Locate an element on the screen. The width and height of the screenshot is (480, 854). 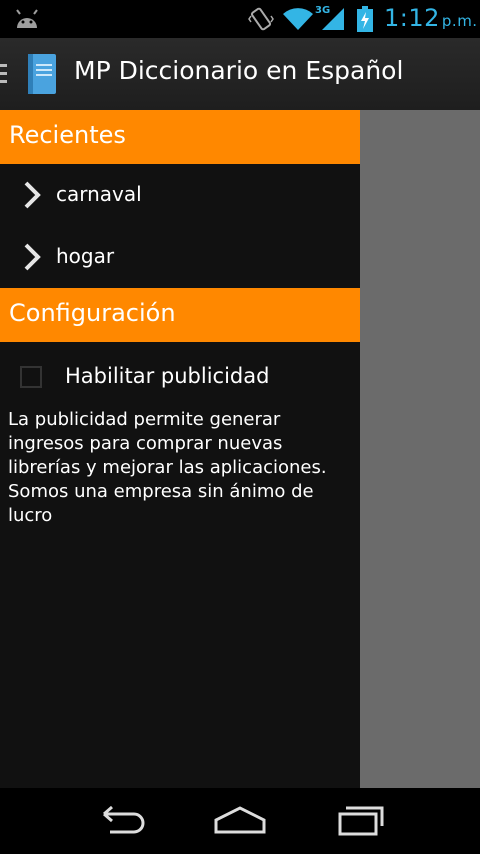
recent-item-label: carnaval is located at coordinates (99, 194).